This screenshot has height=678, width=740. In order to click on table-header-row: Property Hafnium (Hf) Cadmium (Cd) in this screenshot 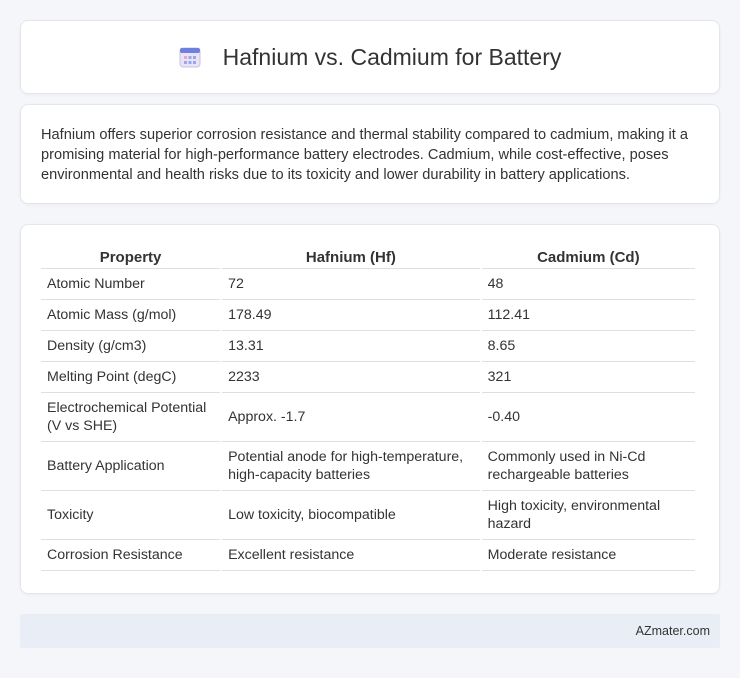, I will do `click(368, 257)`.